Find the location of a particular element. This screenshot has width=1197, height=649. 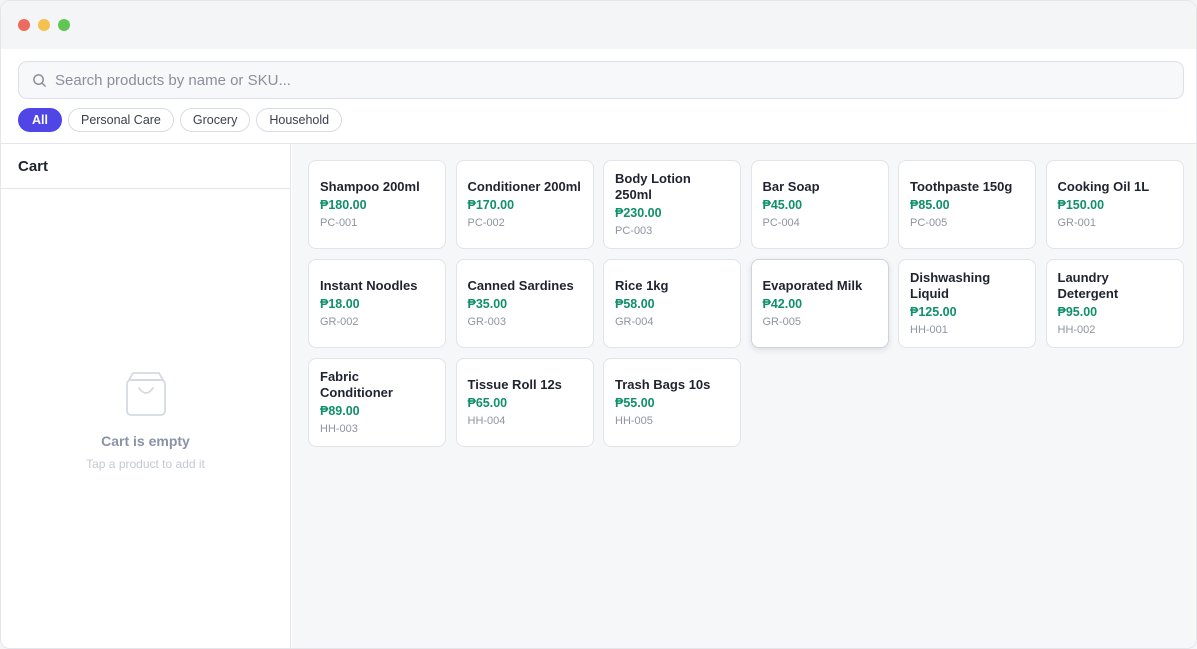

product-card: Shampoo 200ml ₱180.00 PC-001 is located at coordinates (377, 204).